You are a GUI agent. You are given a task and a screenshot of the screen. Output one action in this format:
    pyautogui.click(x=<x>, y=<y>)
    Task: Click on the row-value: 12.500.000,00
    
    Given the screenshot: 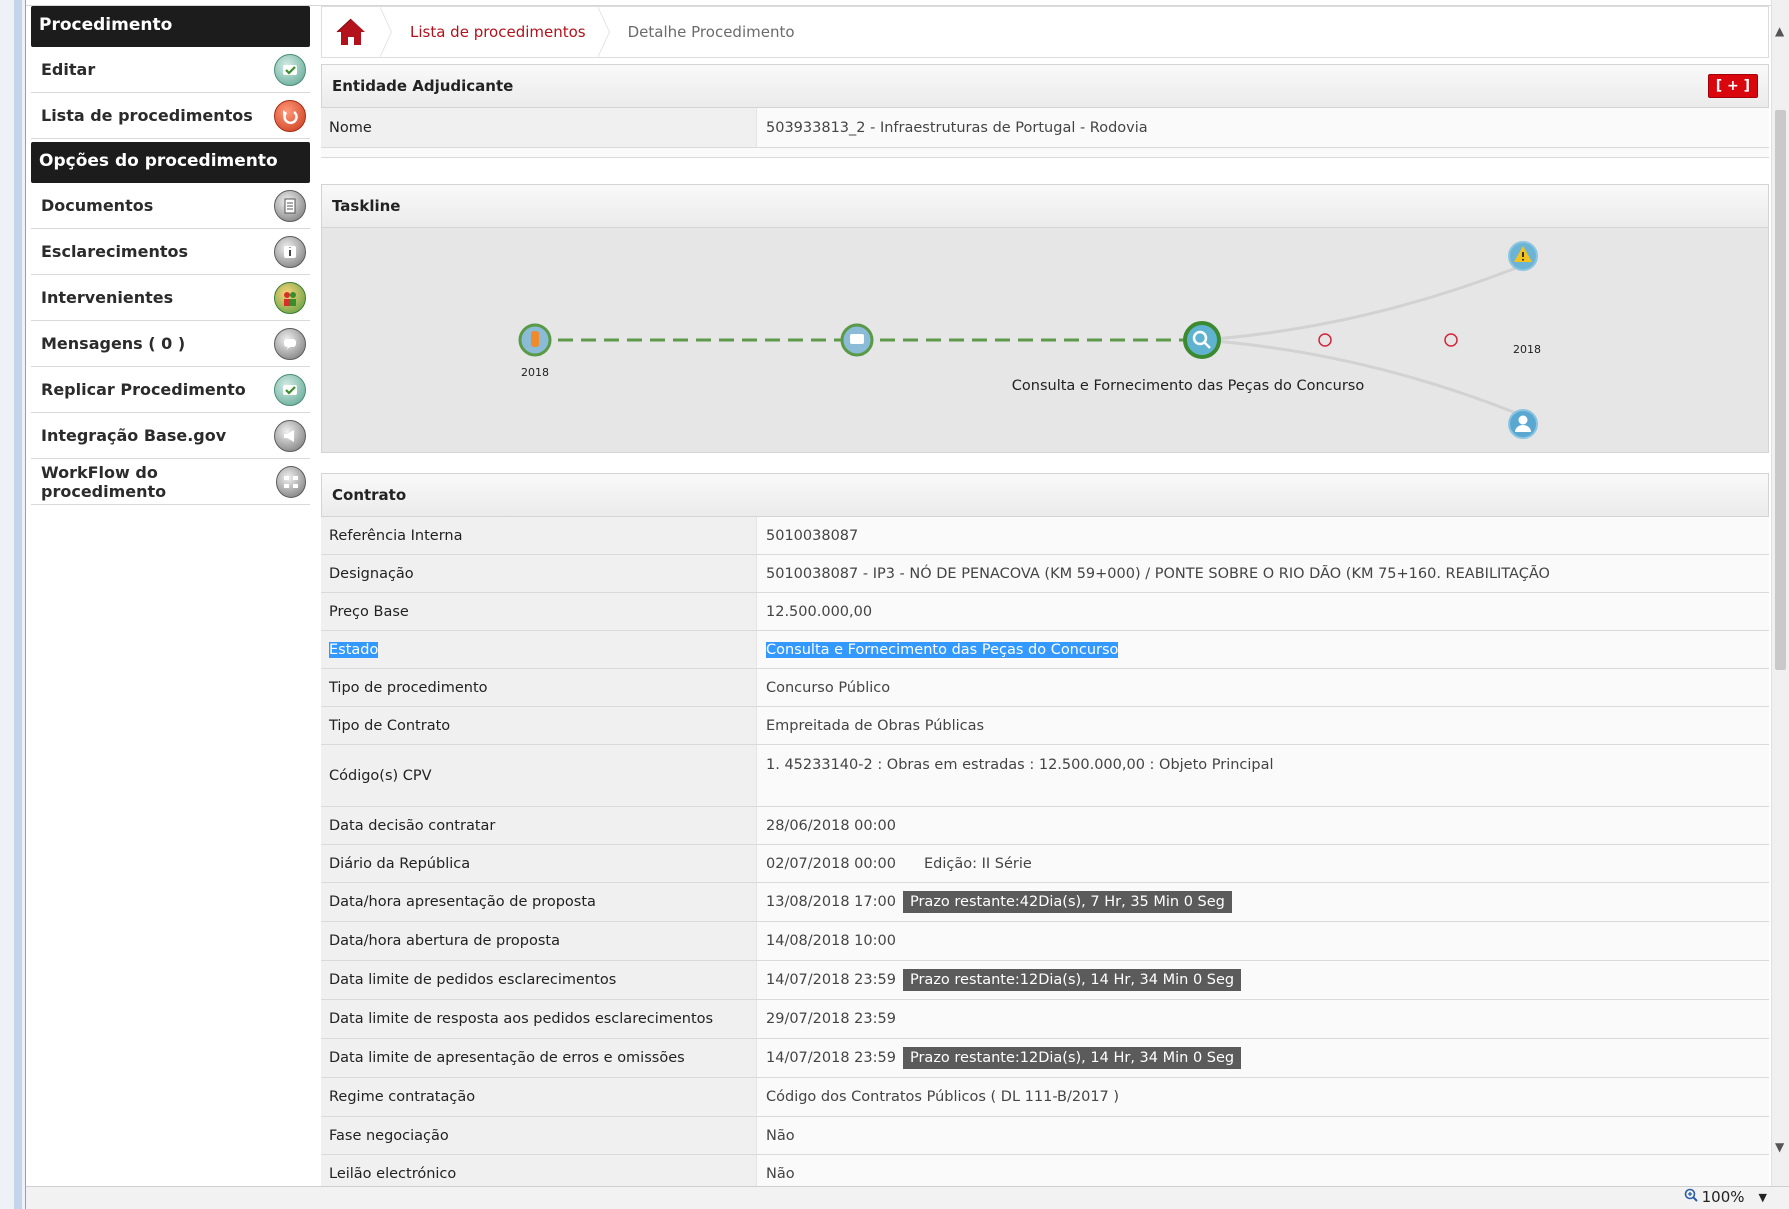 What is the action you would take?
    pyautogui.click(x=1262, y=611)
    